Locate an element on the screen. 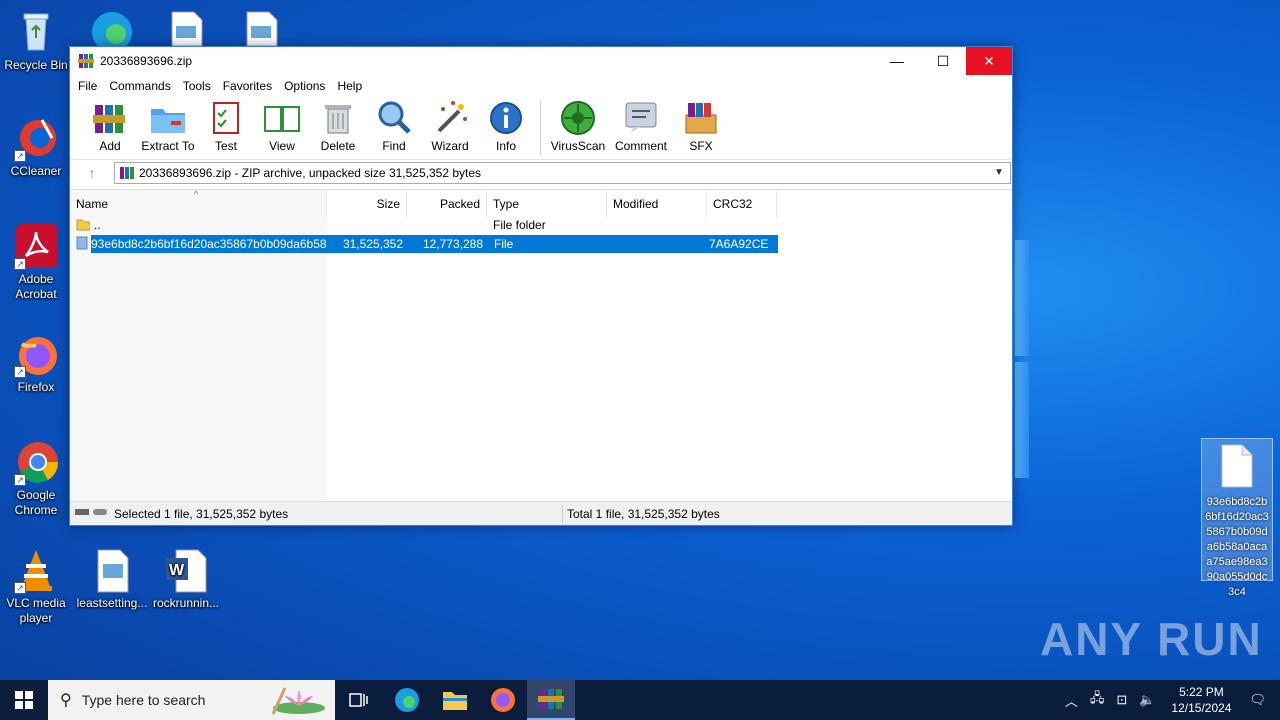 The width and height of the screenshot is (1280, 720). column-header-size: Size is located at coordinates (367, 204).